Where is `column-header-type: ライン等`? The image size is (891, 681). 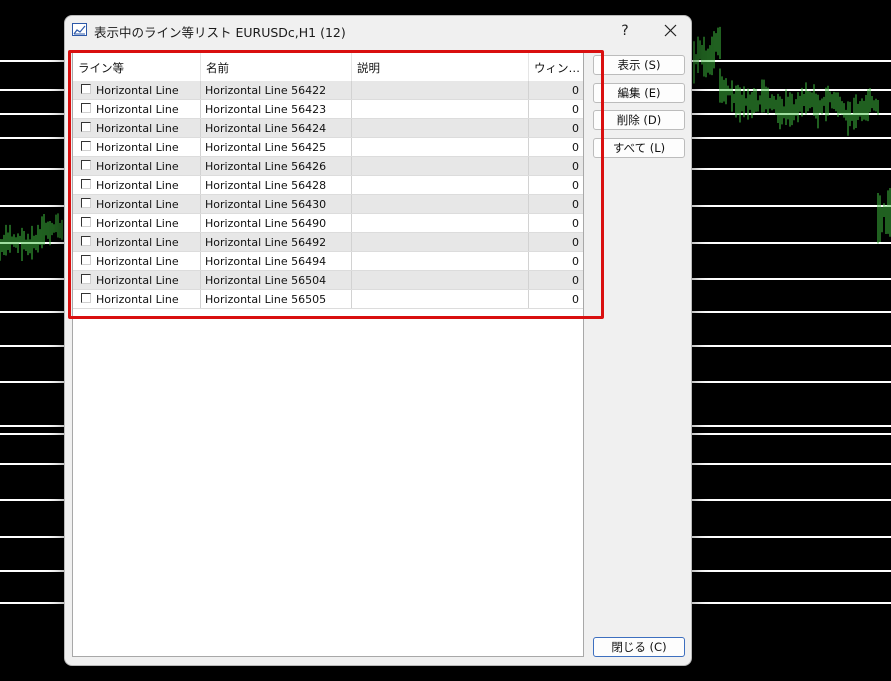 column-header-type: ライン等 is located at coordinates (137, 67).